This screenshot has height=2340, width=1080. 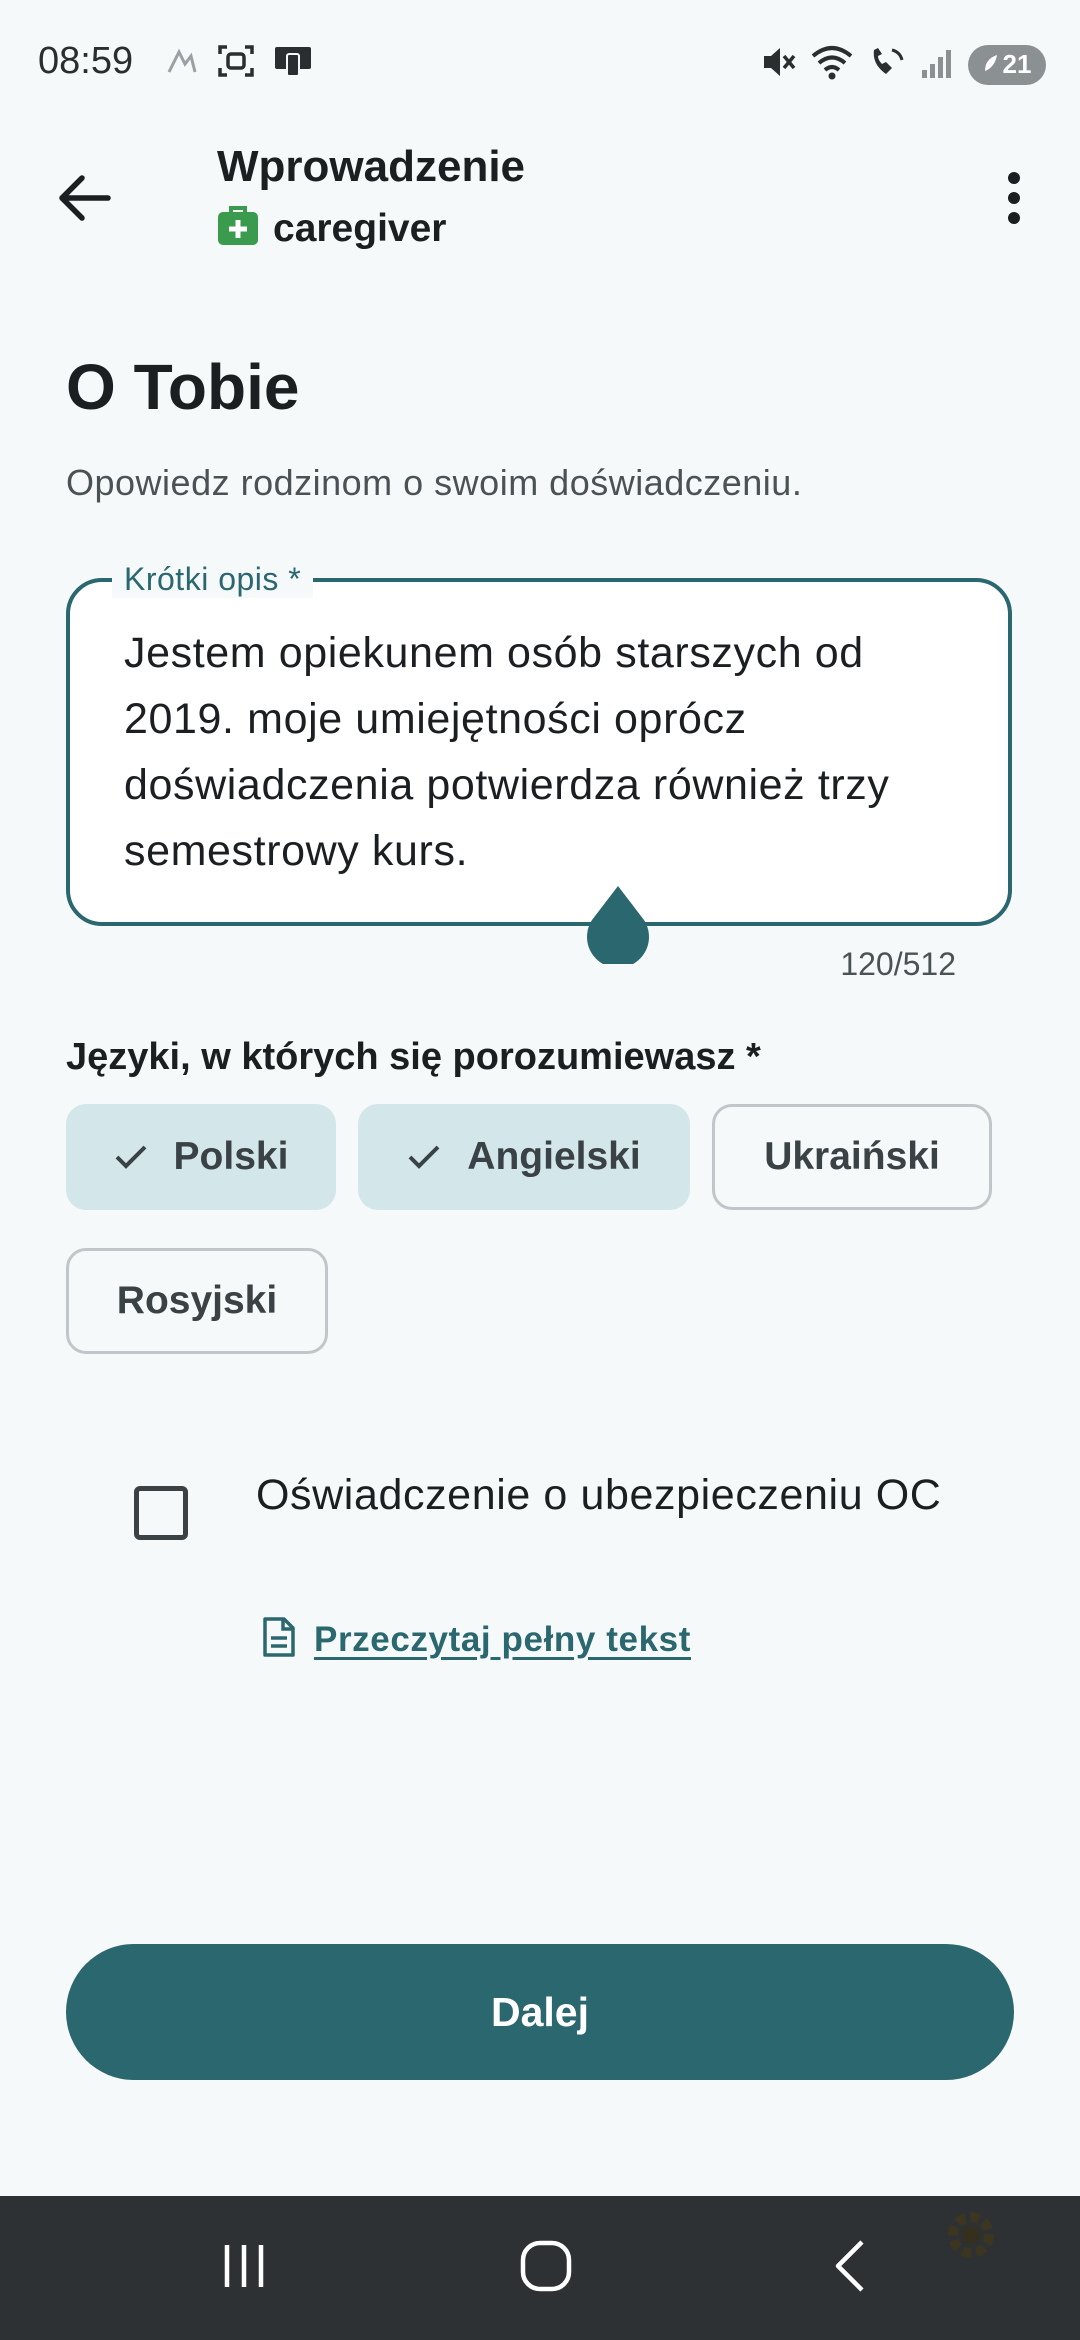 I want to click on chip-label: Ukraiński, so click(x=852, y=1156).